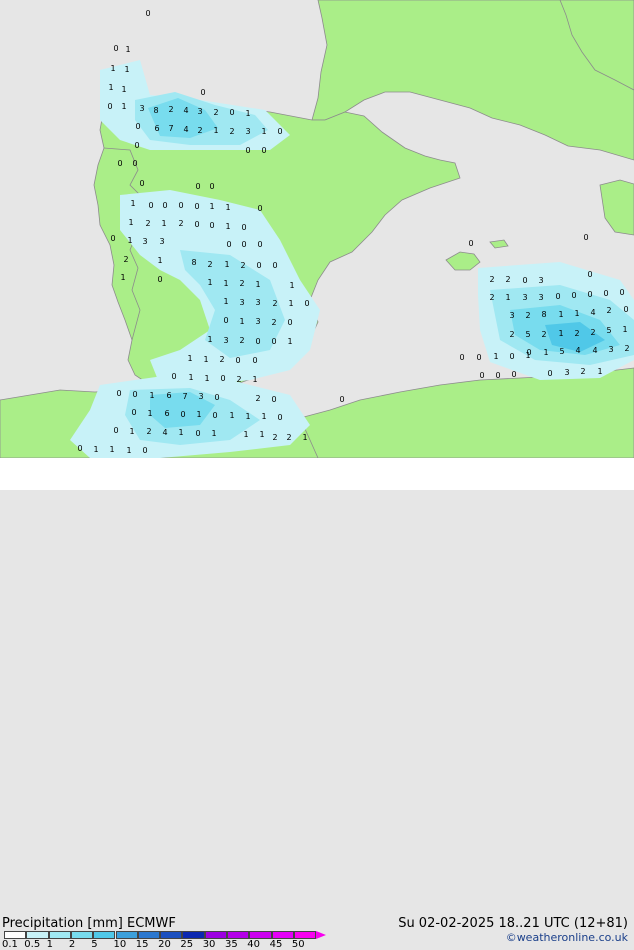  Describe the element at coordinates (513, 923) in the screenshot. I see `valid-time: Su 02-02-2025 18..21 UTC (12+81)` at that location.